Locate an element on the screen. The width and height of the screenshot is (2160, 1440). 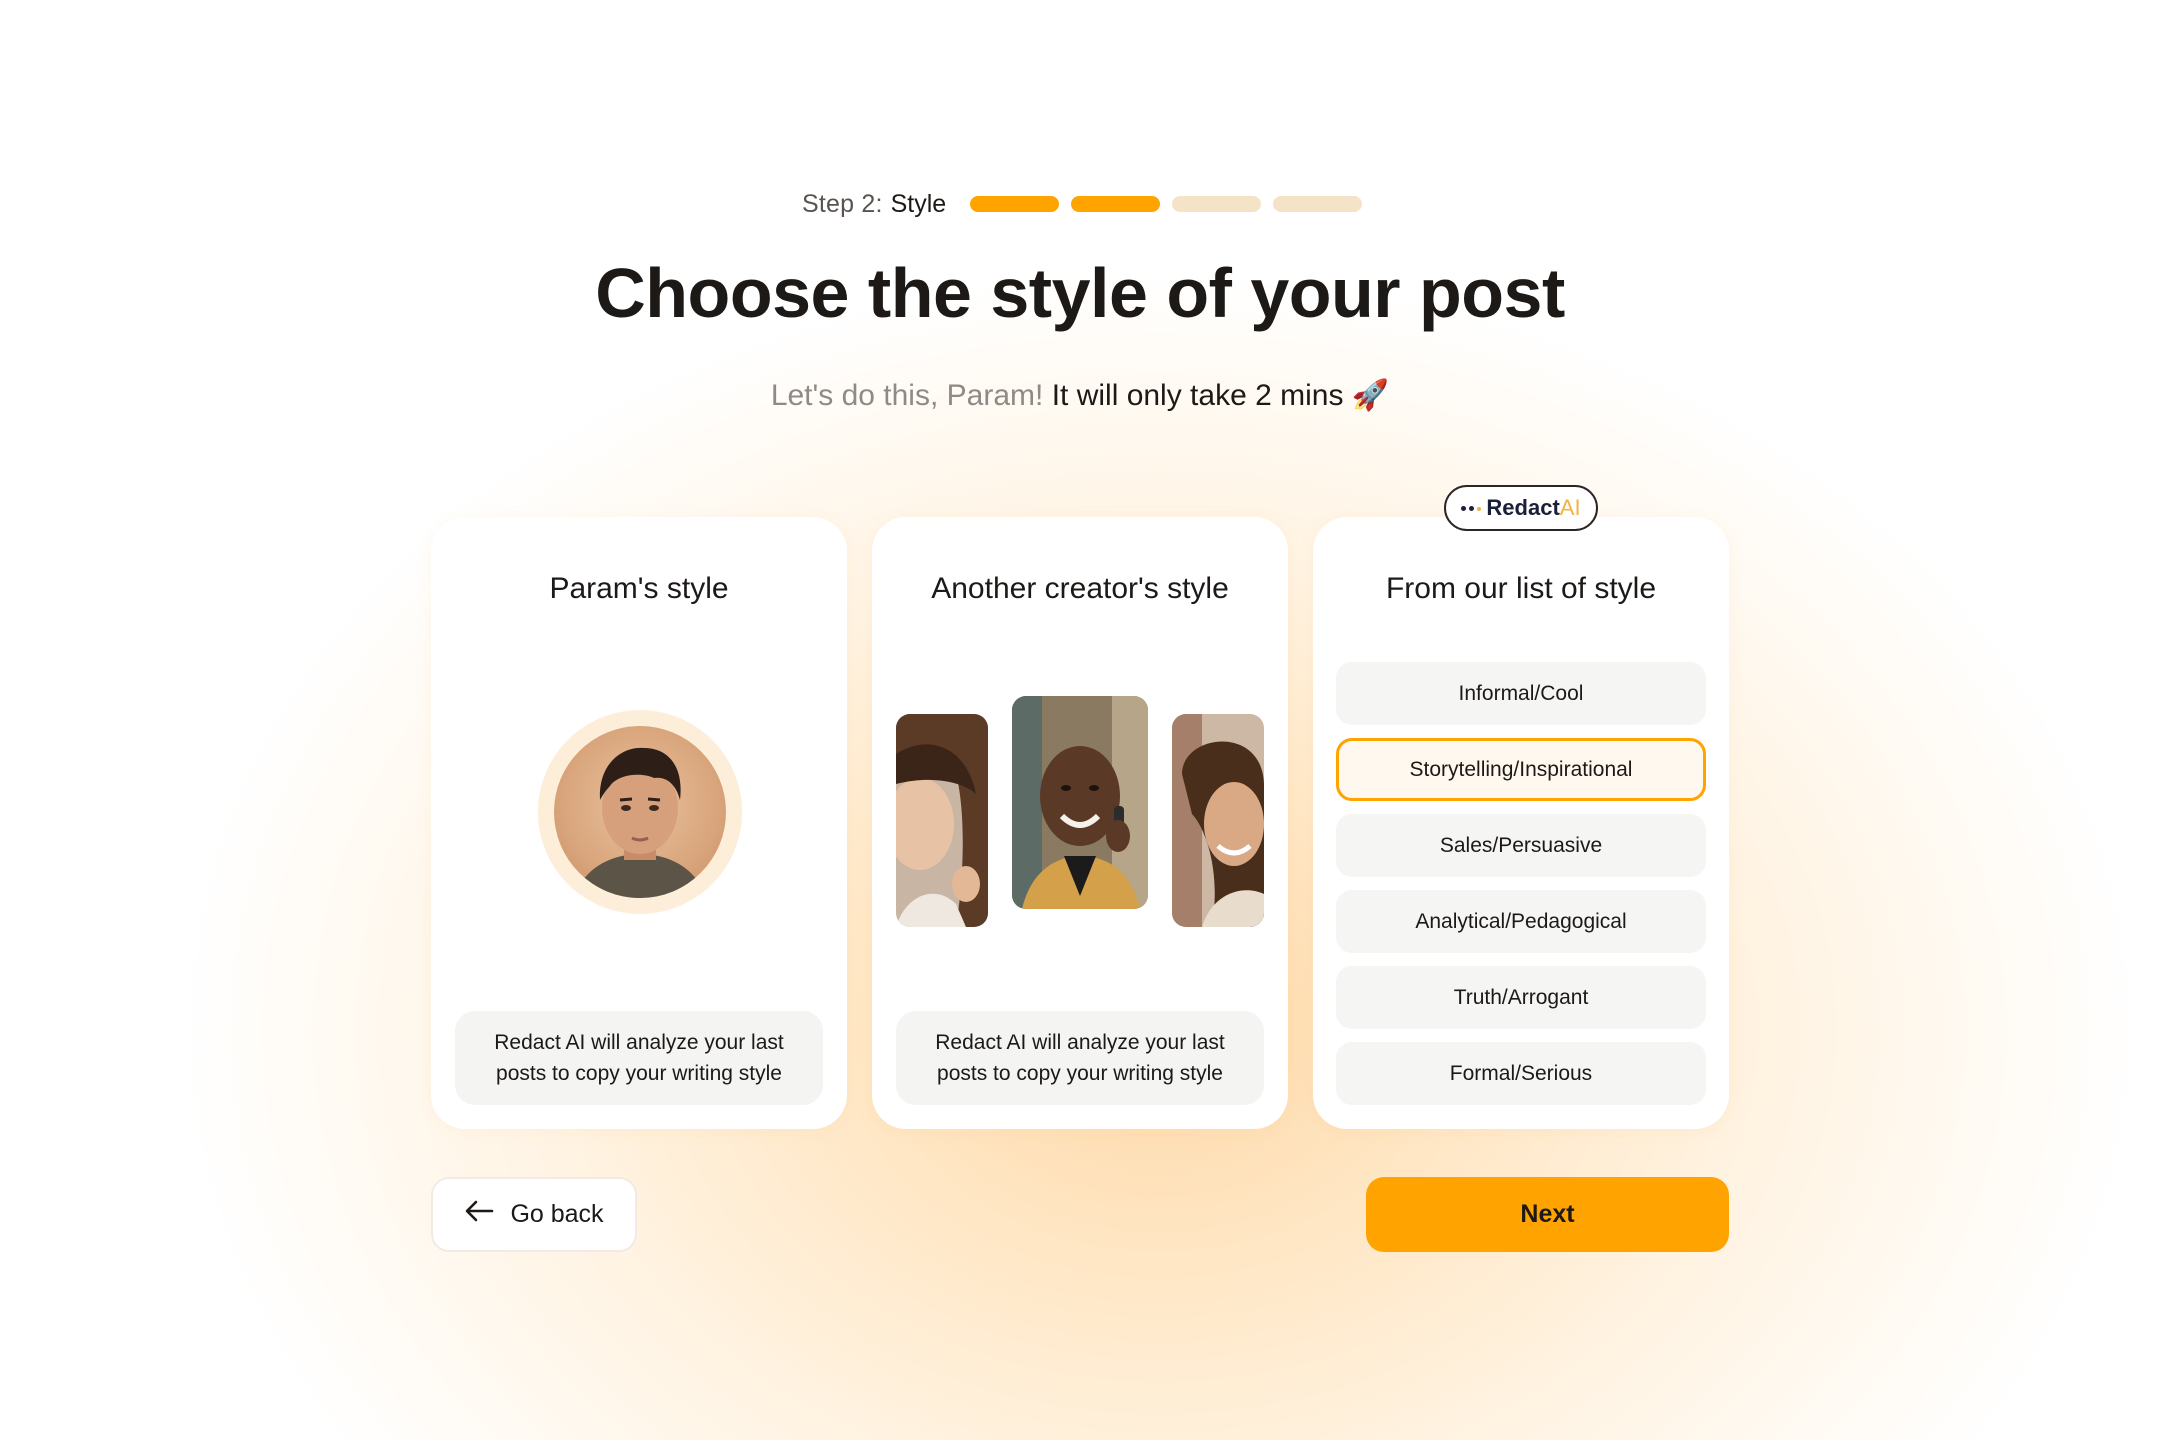
arrow-left-icon is located at coordinates (479, 1214).